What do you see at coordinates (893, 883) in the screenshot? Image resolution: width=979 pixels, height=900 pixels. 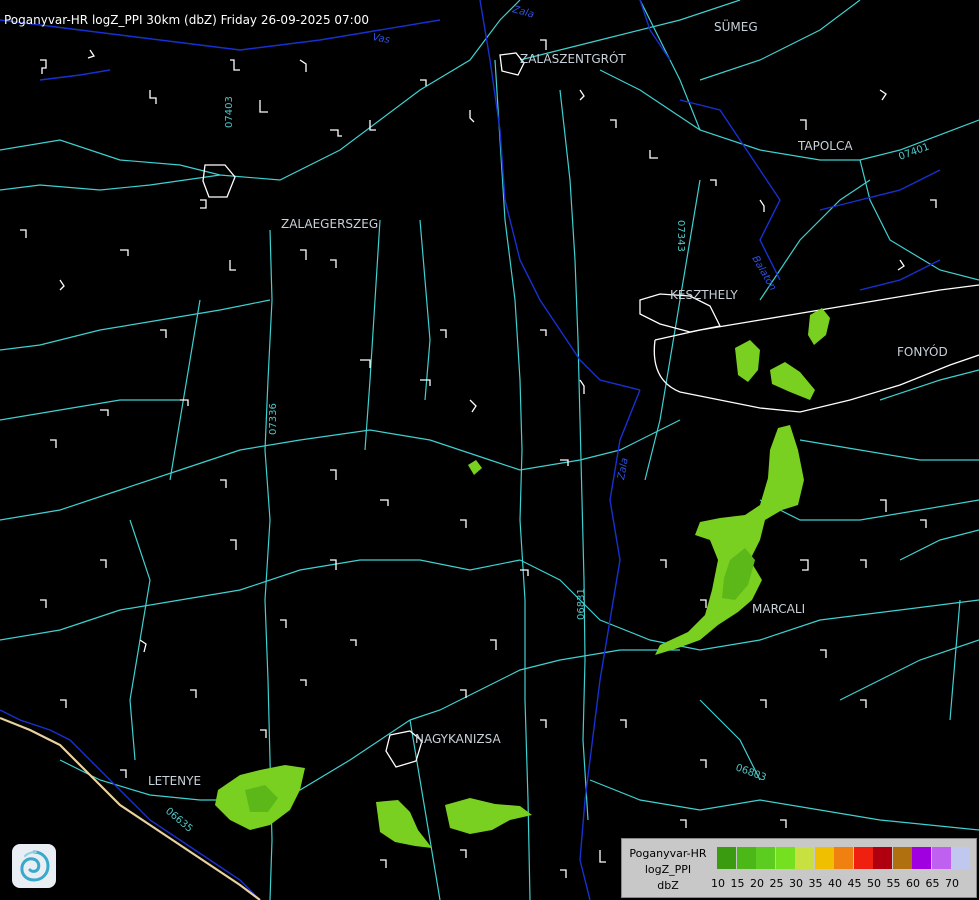 I see `legend-tick: 55` at bounding box center [893, 883].